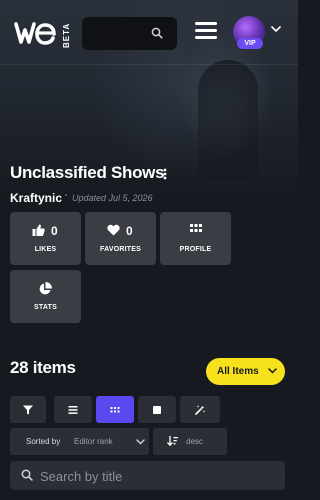 The image size is (320, 500). What do you see at coordinates (45, 296) in the screenshot?
I see `stats-button: STATS` at bounding box center [45, 296].